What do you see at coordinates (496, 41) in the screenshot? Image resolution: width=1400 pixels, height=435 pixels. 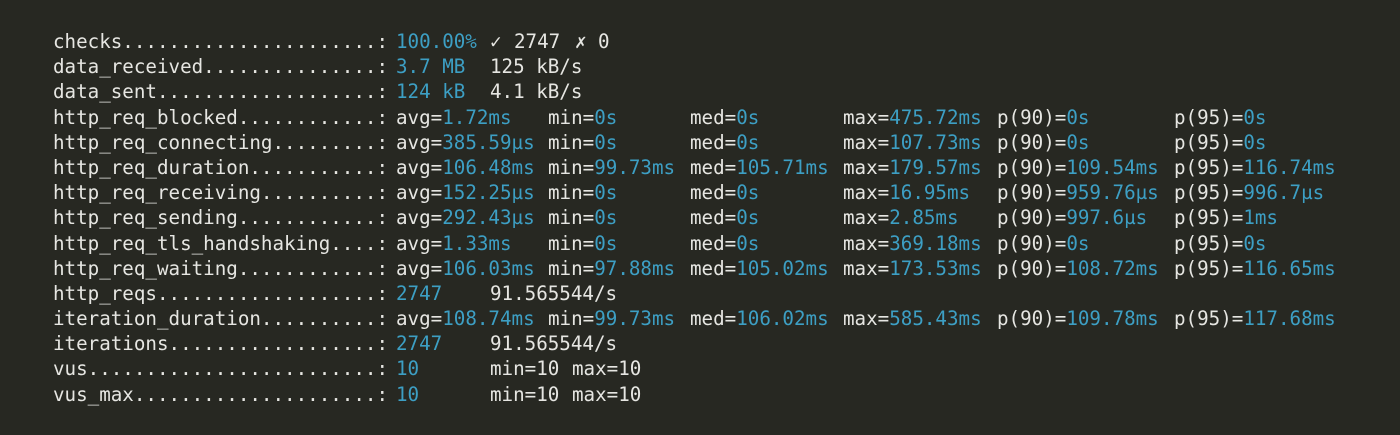 I see `check-pass-icon: ✓` at bounding box center [496, 41].